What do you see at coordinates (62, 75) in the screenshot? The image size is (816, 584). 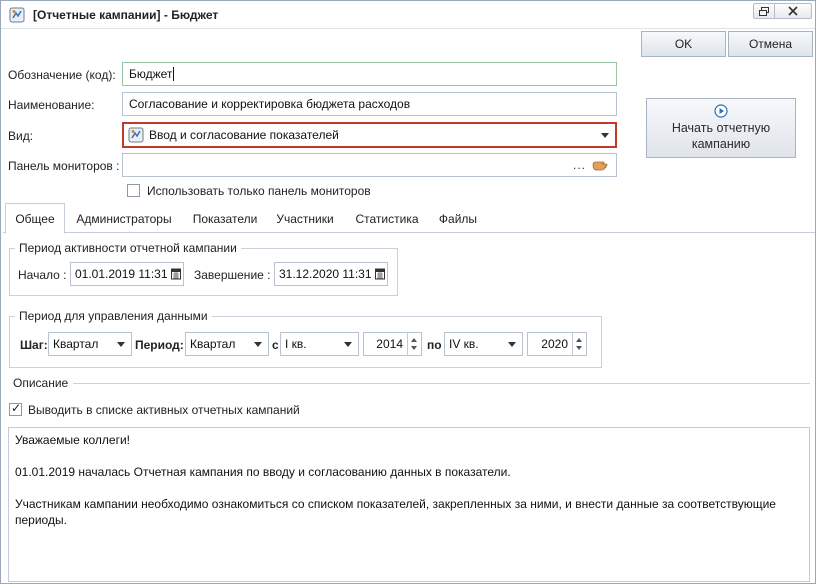 I see `code-label: Обозначение (код):` at bounding box center [62, 75].